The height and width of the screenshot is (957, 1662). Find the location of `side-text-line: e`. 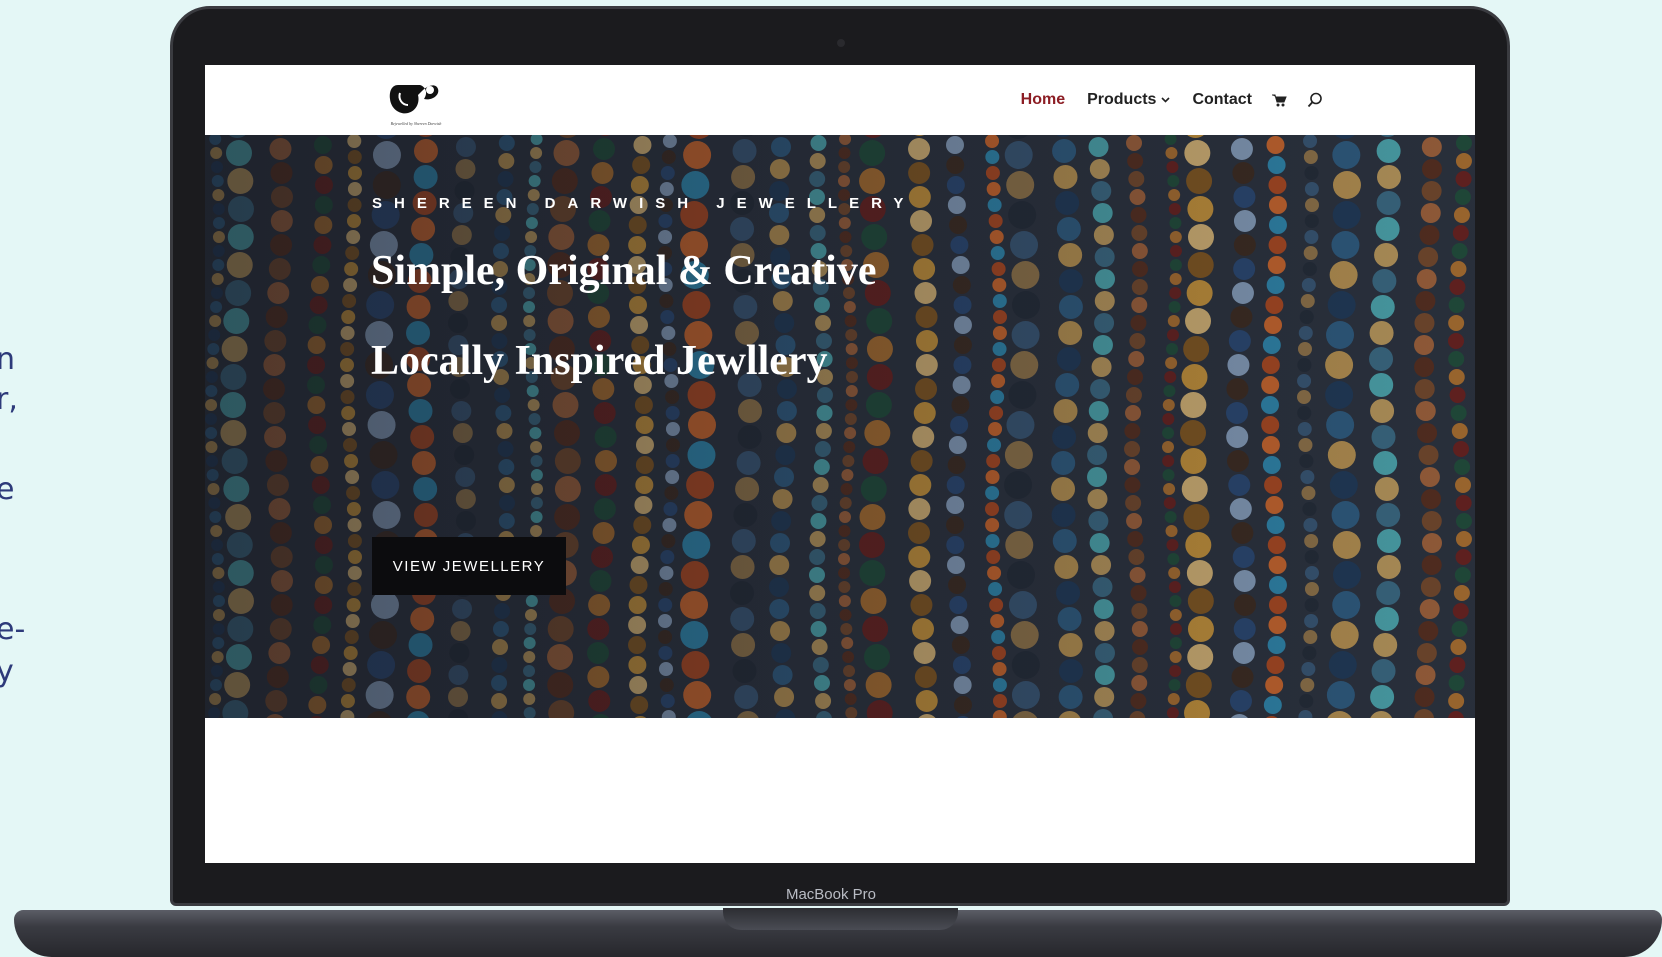

side-text-line: e is located at coordinates (7, 489).